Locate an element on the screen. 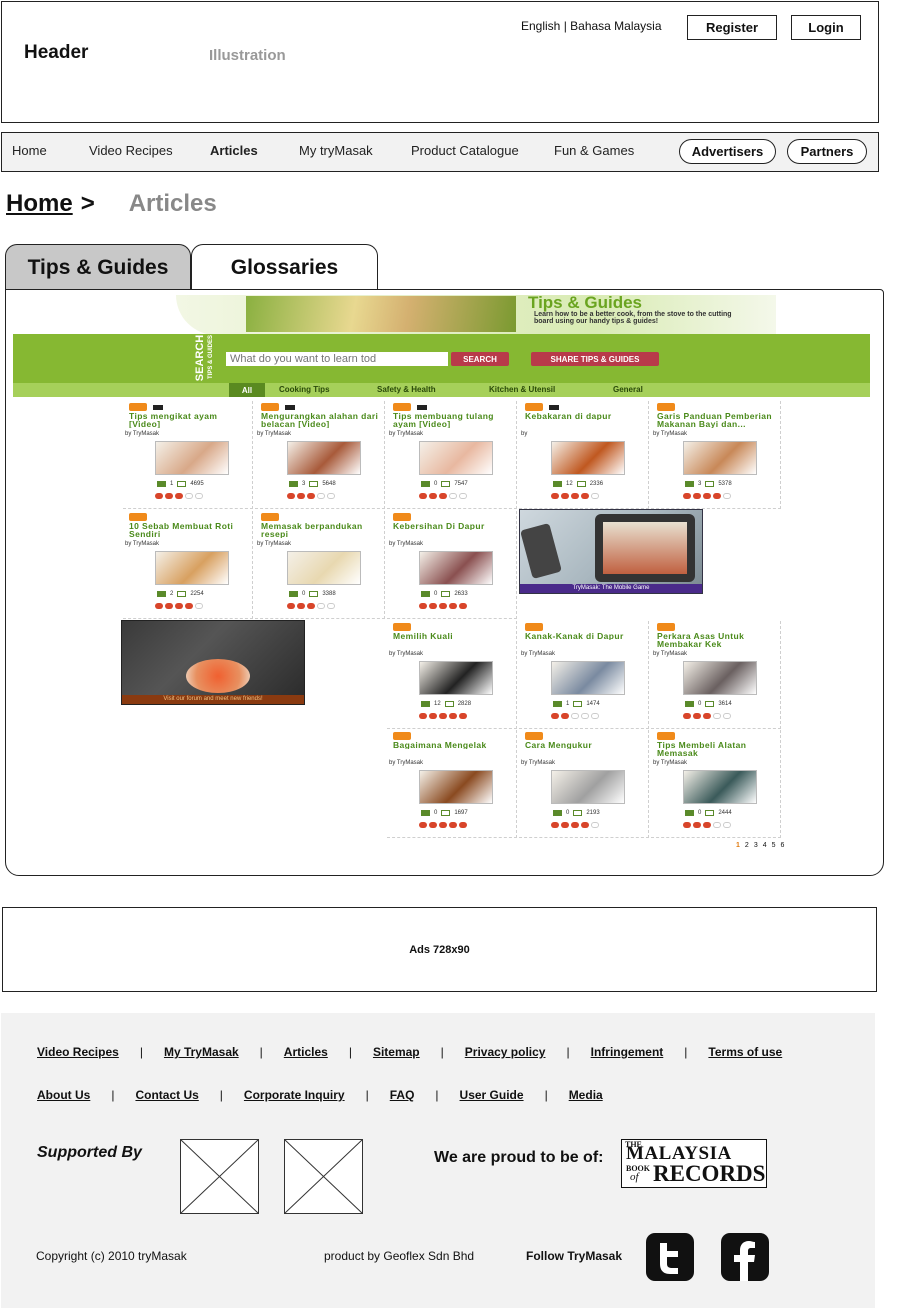 The image size is (919, 1308). language-switch: English | Bahasa Malaysia is located at coordinates (591, 26).